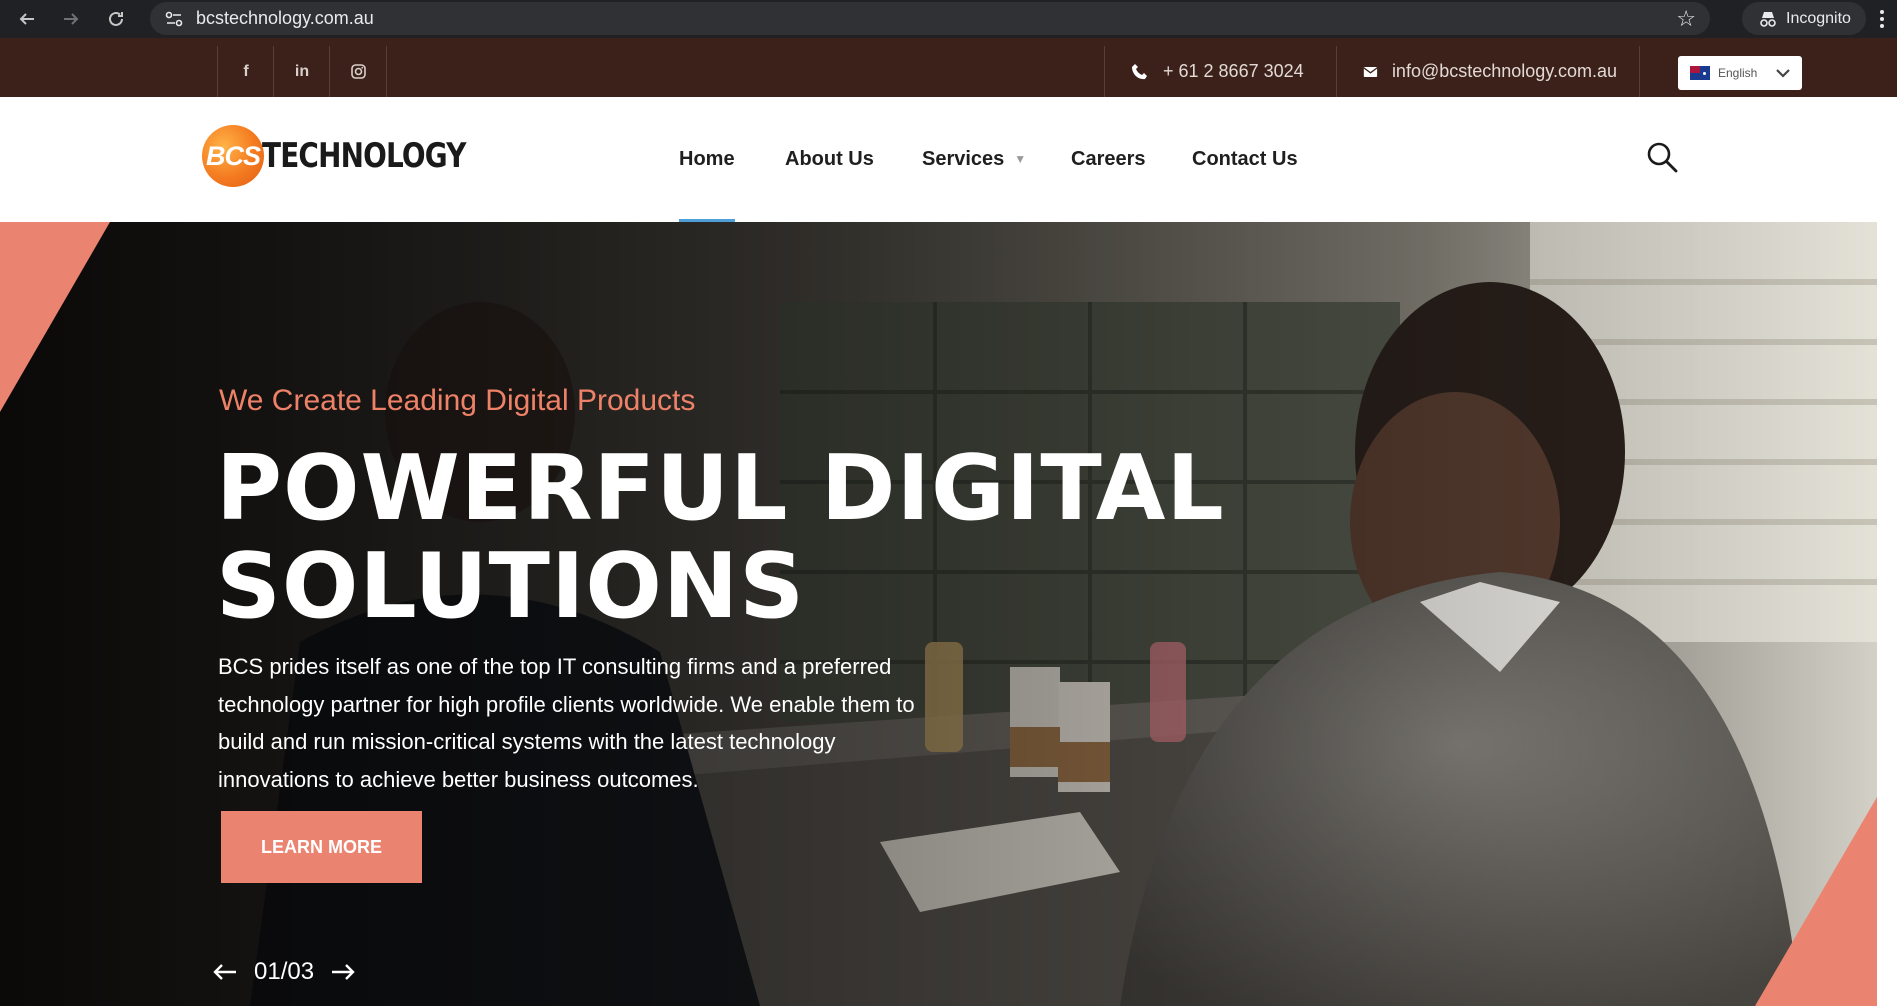  I want to click on url-text: bcstechnology.com.au, so click(285, 18).